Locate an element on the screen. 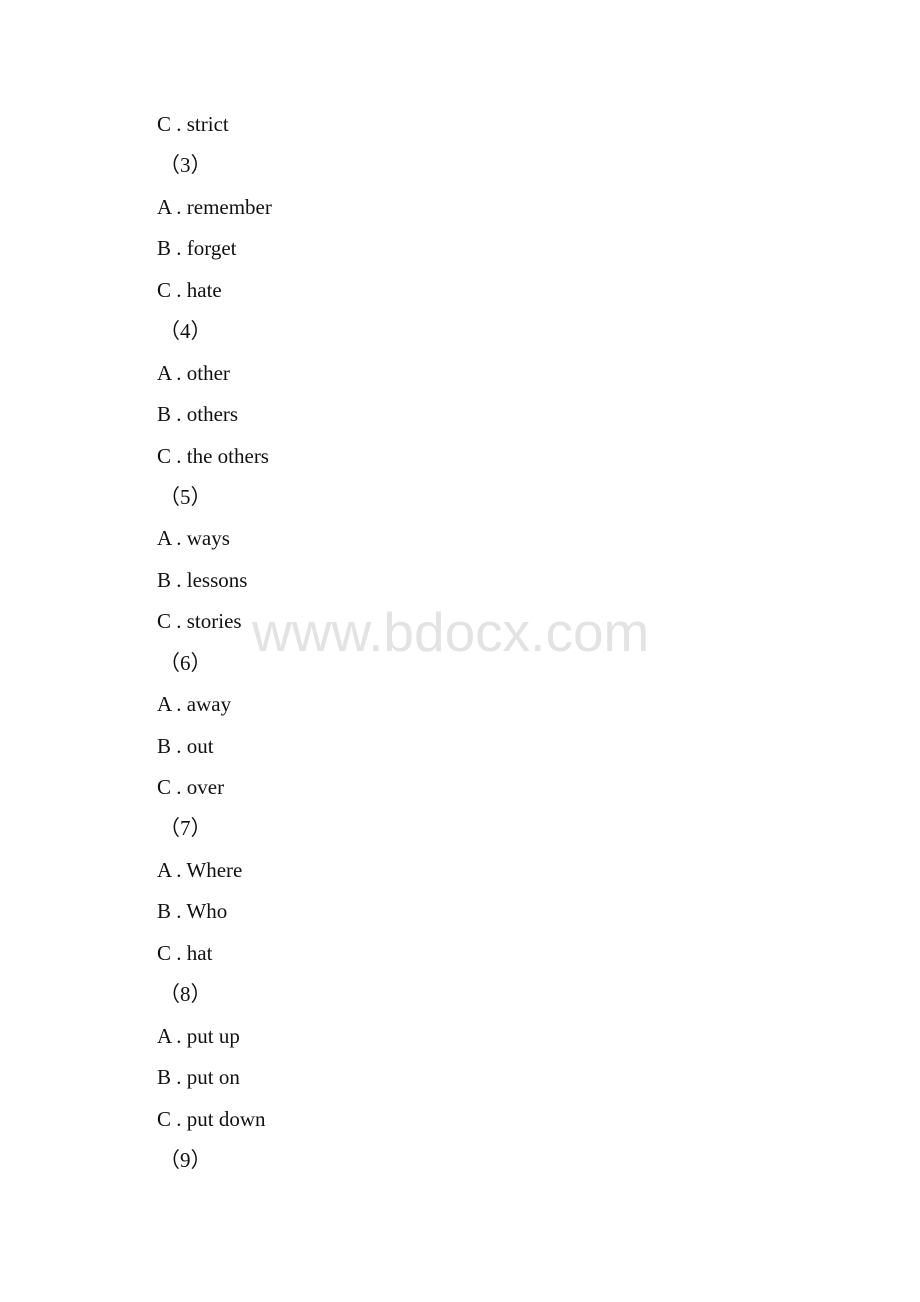  option-line: A . ways is located at coordinates (193, 538).